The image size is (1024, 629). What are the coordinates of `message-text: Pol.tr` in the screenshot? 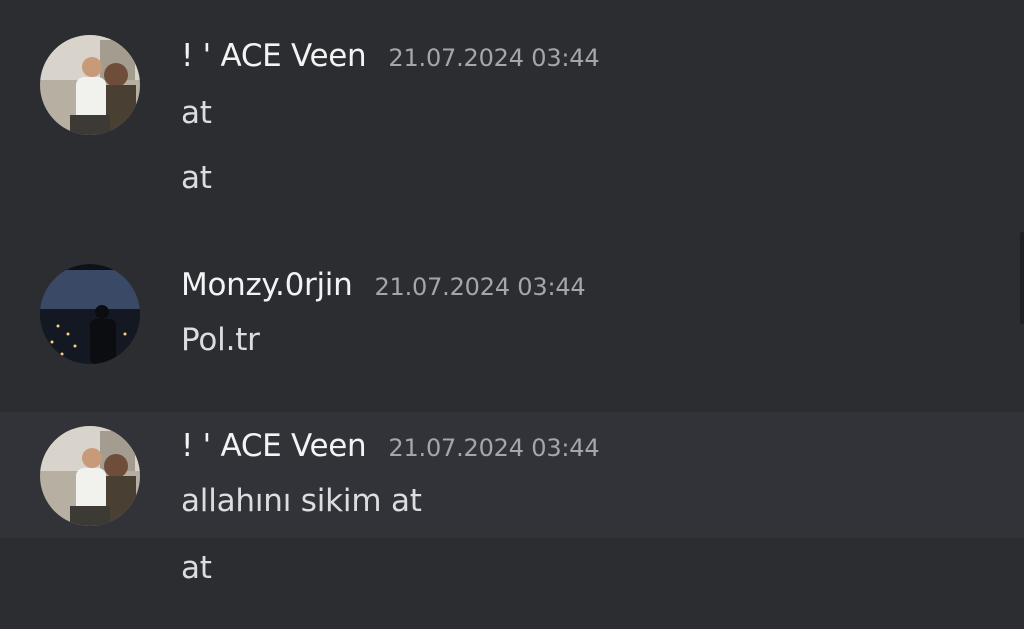 It's located at (220, 340).